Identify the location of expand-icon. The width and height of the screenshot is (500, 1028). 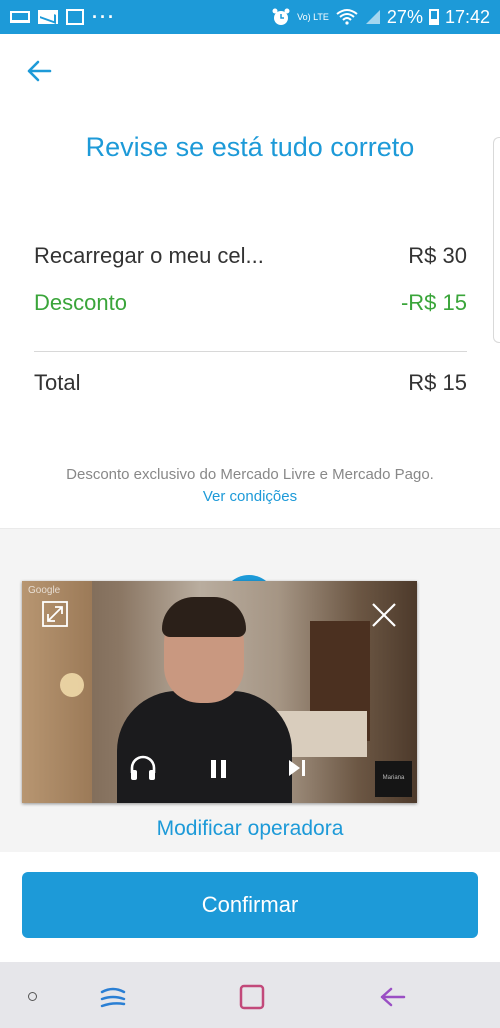
(55, 614).